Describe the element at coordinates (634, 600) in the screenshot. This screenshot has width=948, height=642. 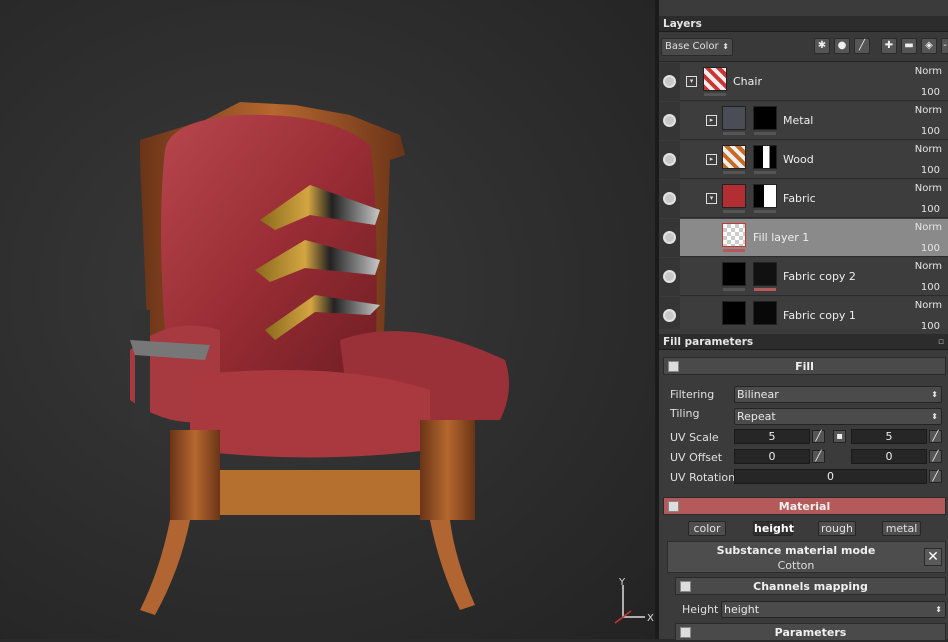
I see `axis-gizmo: Y X` at that location.